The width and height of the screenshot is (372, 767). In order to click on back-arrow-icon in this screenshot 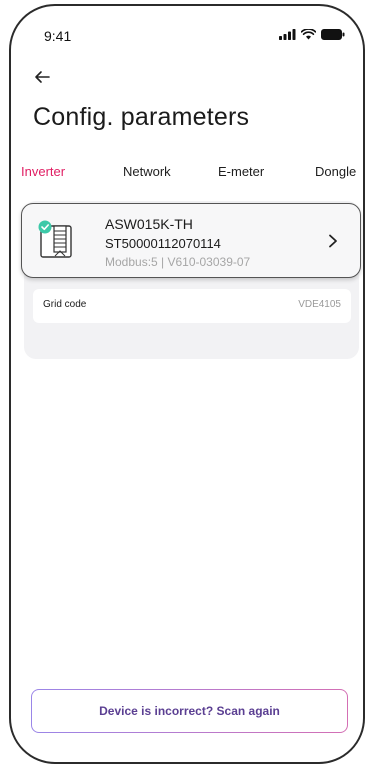, I will do `click(42, 77)`.